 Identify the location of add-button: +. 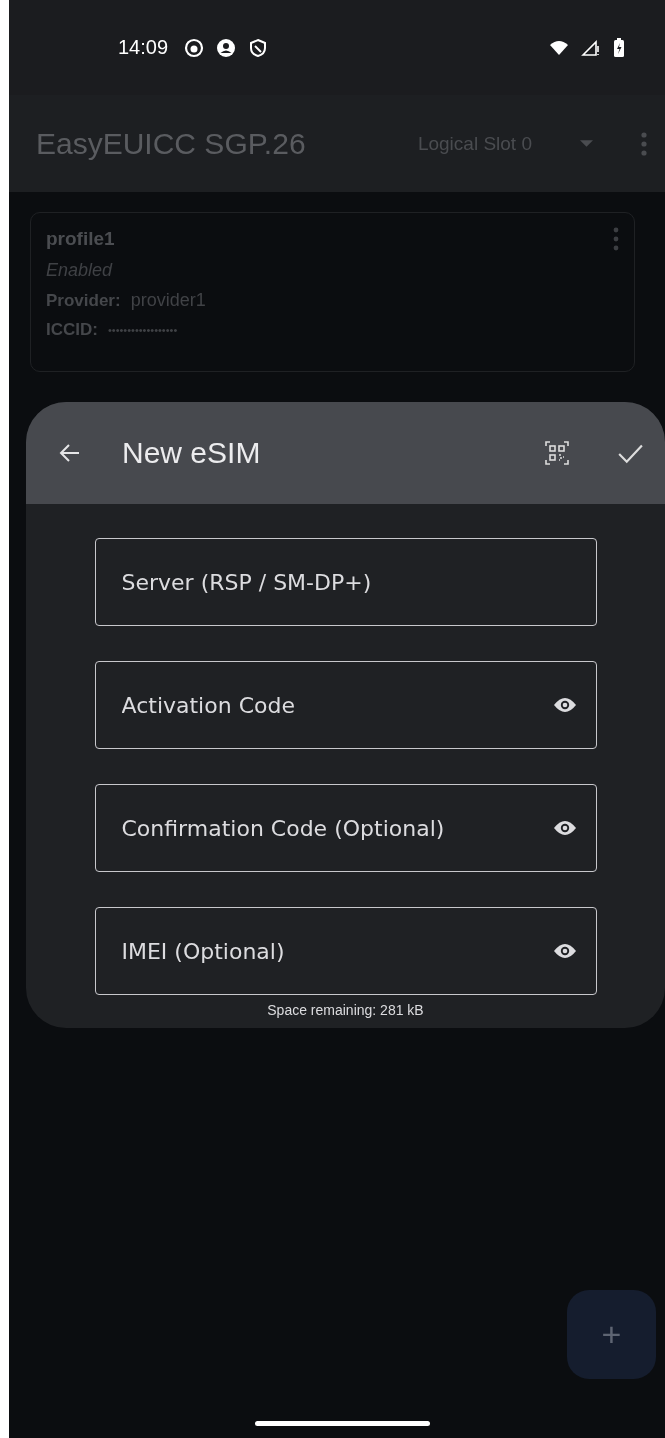
(611, 1334).